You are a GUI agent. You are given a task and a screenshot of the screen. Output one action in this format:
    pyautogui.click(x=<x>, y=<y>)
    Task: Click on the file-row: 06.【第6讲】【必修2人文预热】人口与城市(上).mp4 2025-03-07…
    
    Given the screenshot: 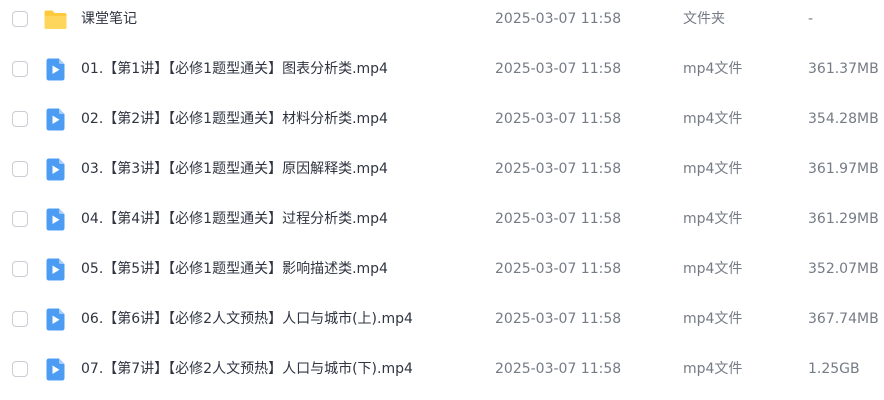 What is the action you would take?
    pyautogui.click(x=442, y=325)
    